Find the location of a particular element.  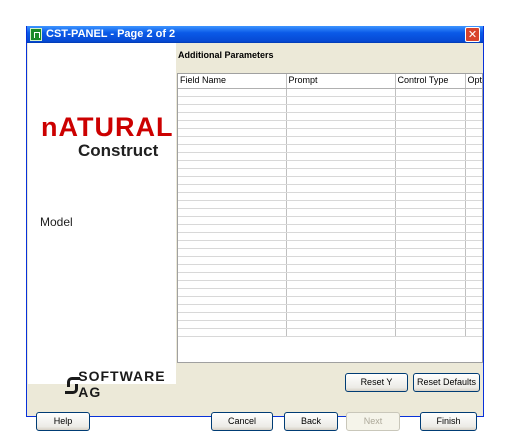

close-button: ✕ is located at coordinates (472, 34).